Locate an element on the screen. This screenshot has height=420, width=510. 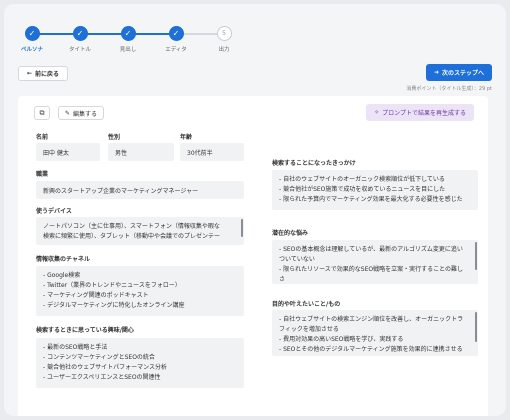
problems-line: さ is located at coordinates (282, 279).